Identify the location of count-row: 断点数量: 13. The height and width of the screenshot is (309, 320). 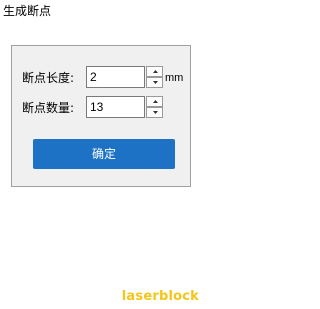
(101, 108).